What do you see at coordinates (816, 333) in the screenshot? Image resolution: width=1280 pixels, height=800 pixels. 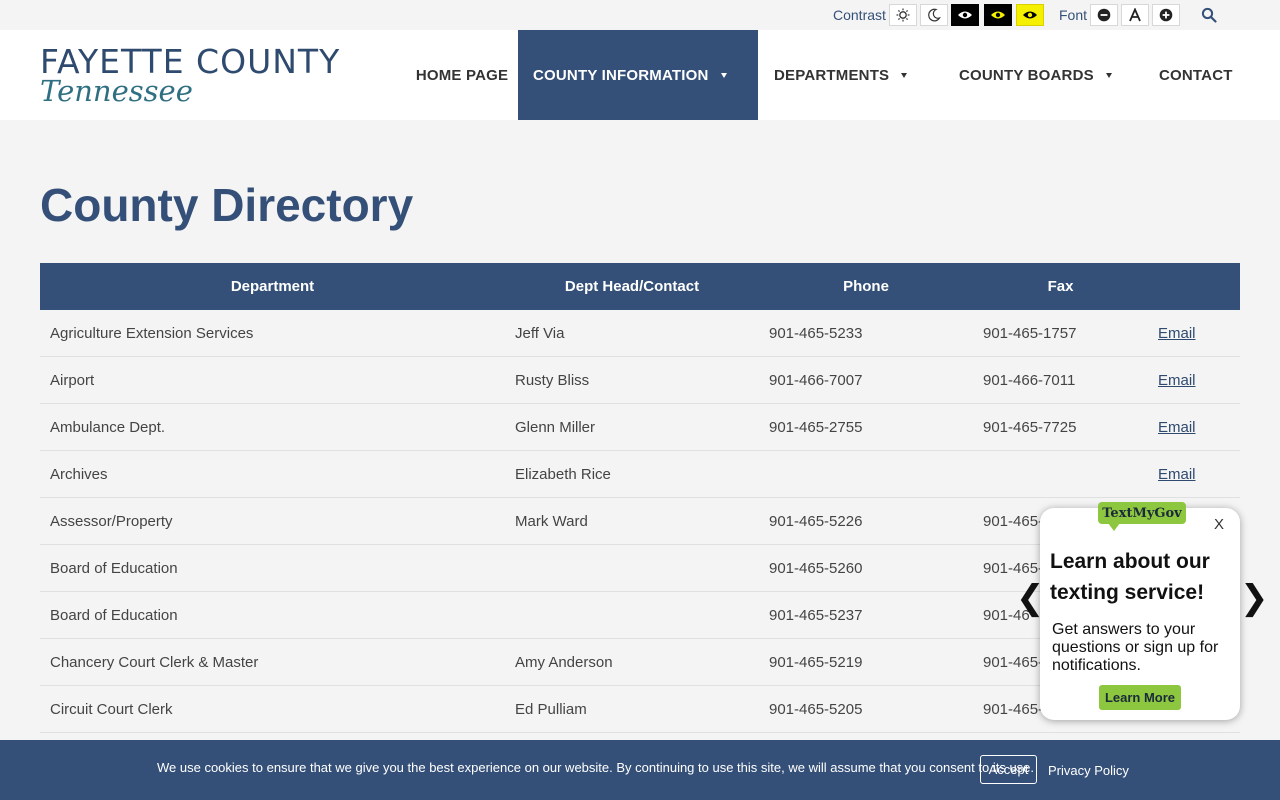 I see `phone-cell: 901-465-5233` at bounding box center [816, 333].